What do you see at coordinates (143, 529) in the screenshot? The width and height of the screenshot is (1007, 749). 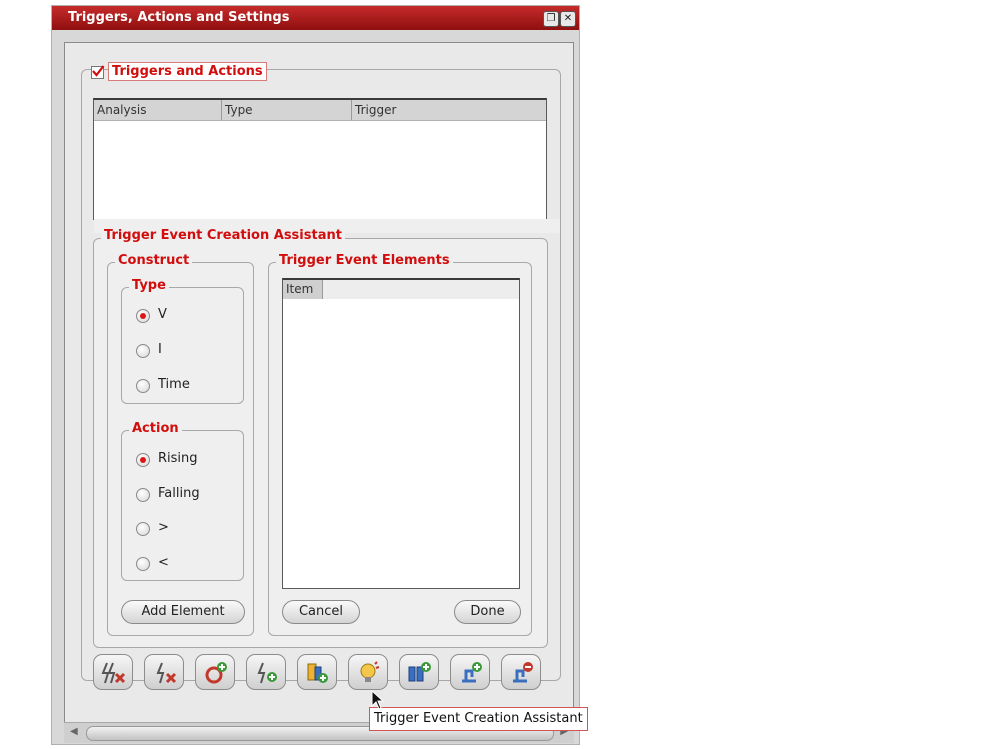 I see `radio-greater` at bounding box center [143, 529].